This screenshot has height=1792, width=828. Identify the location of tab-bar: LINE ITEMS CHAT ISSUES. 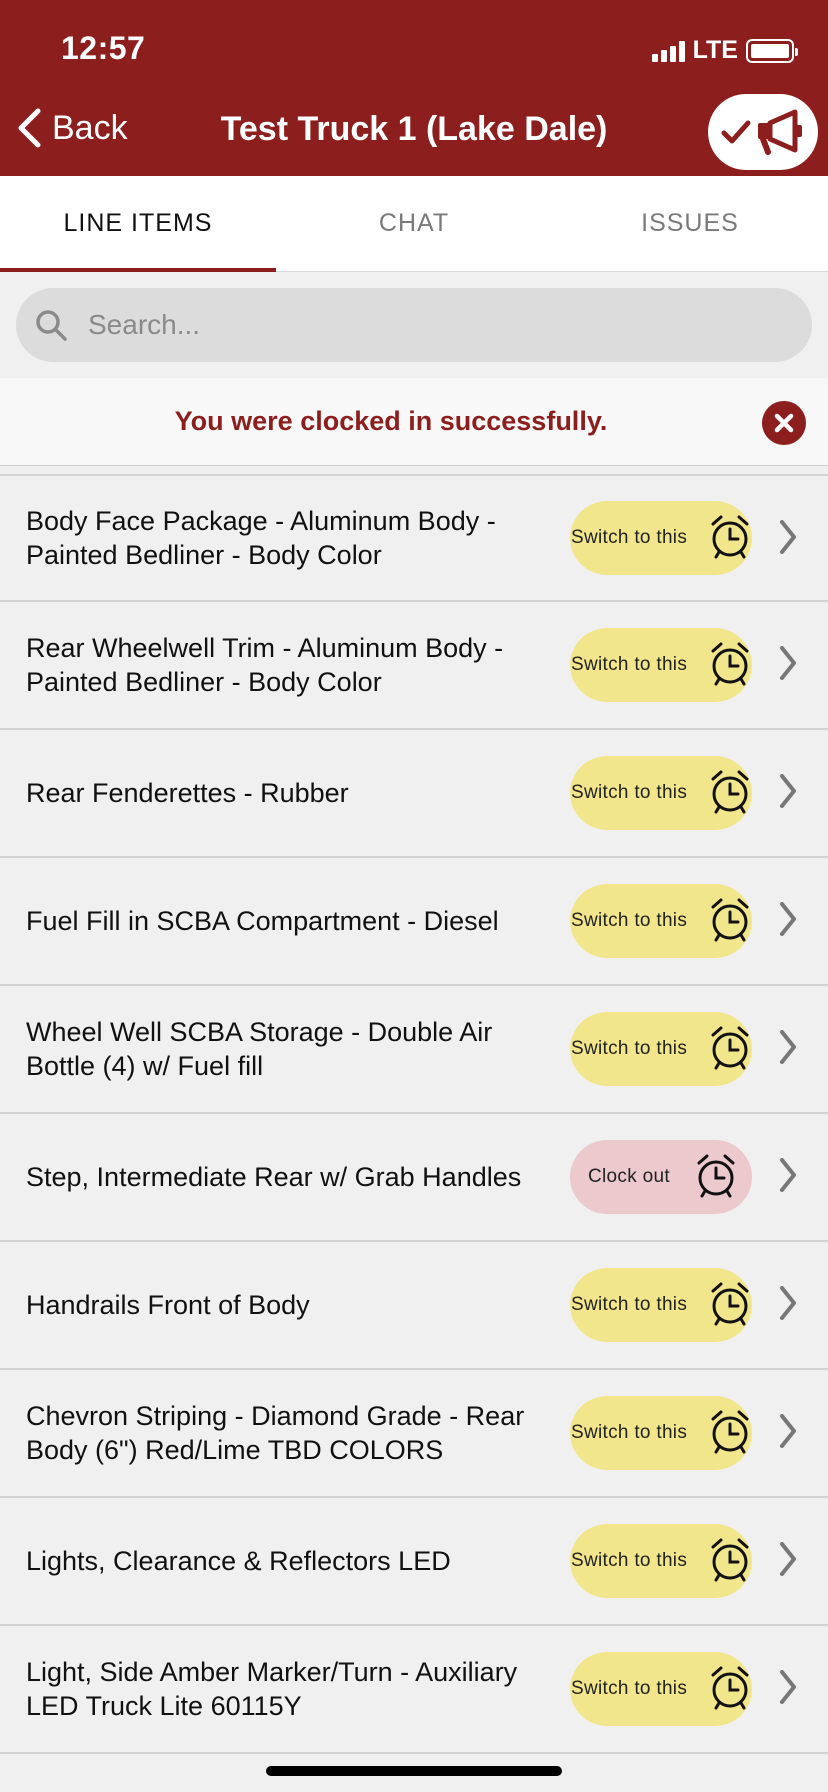
(414, 224).